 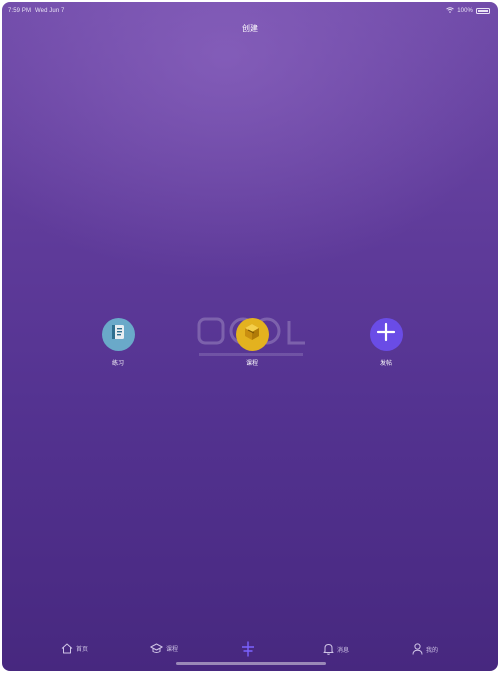 I want to click on lesson-button, so click(x=252, y=334).